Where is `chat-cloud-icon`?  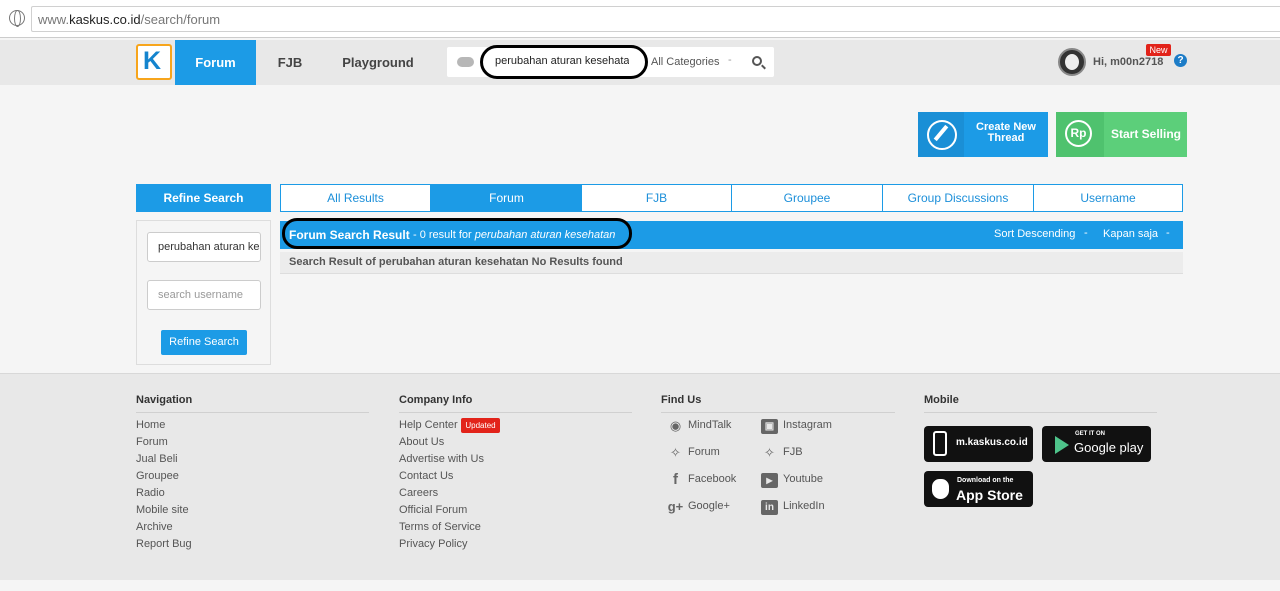
chat-cloud-icon is located at coordinates (465, 62).